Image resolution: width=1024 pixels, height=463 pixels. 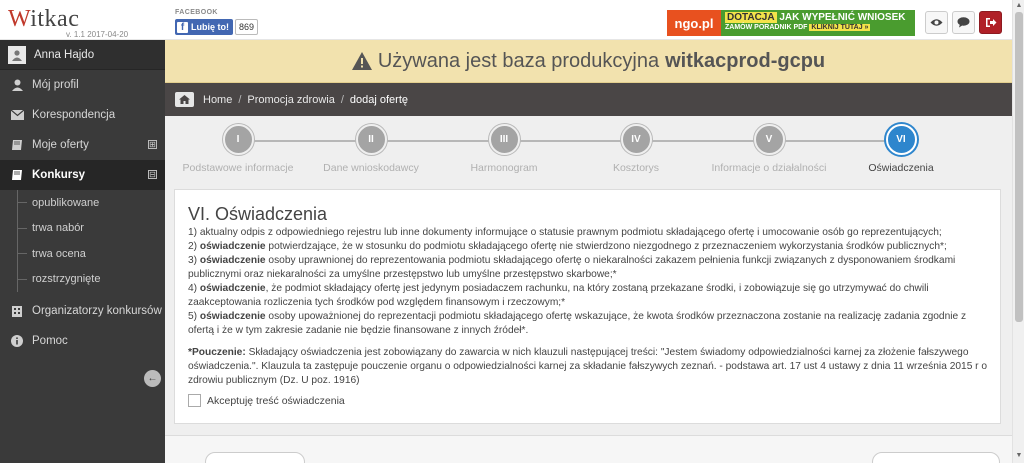 I want to click on logout-button, so click(x=990, y=22).